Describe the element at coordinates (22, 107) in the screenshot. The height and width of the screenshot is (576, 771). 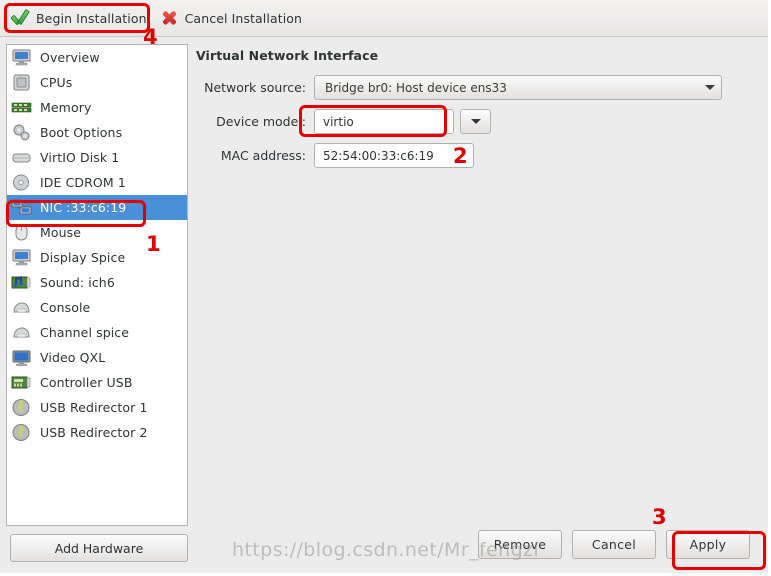
I see `memory-icon` at that location.